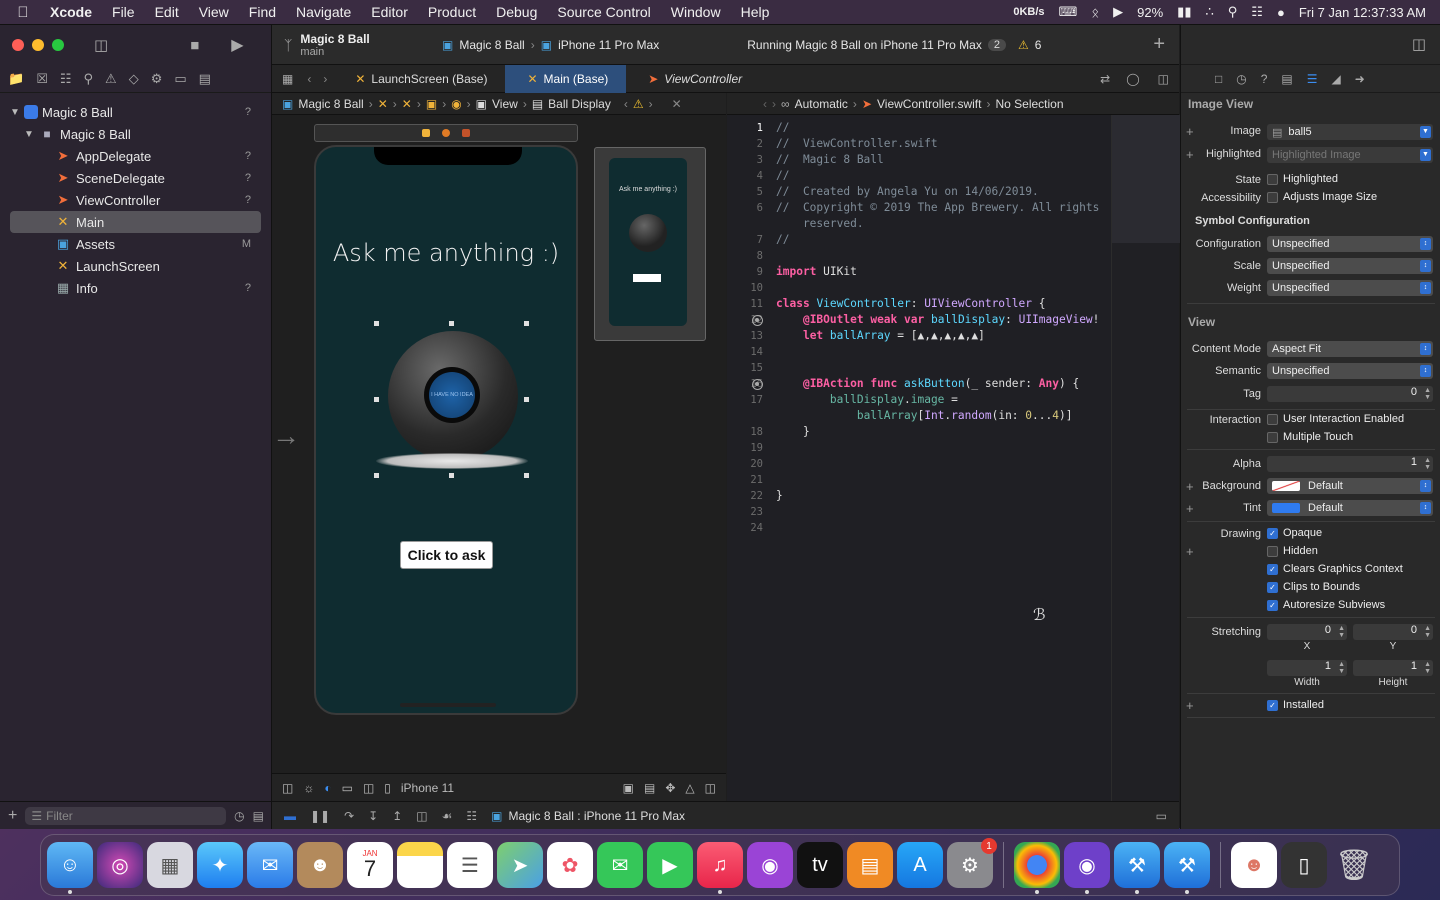 Image resolution: width=1440 pixels, height=900 pixels. Describe the element at coordinates (101, 45) in the screenshot. I see `sidebar-toggle-icon: ◫` at that location.